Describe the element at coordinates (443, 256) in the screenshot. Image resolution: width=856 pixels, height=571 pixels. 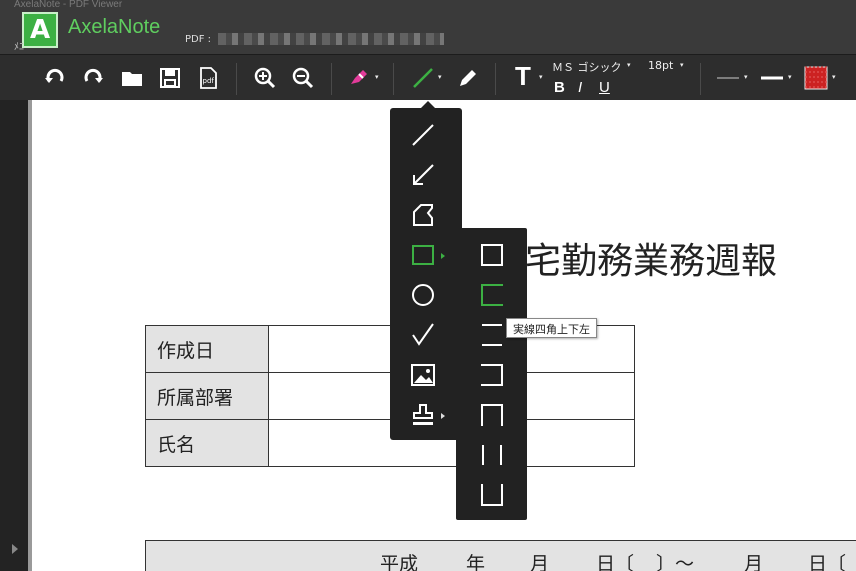
I see `rectangle-submenu-arrow` at that location.